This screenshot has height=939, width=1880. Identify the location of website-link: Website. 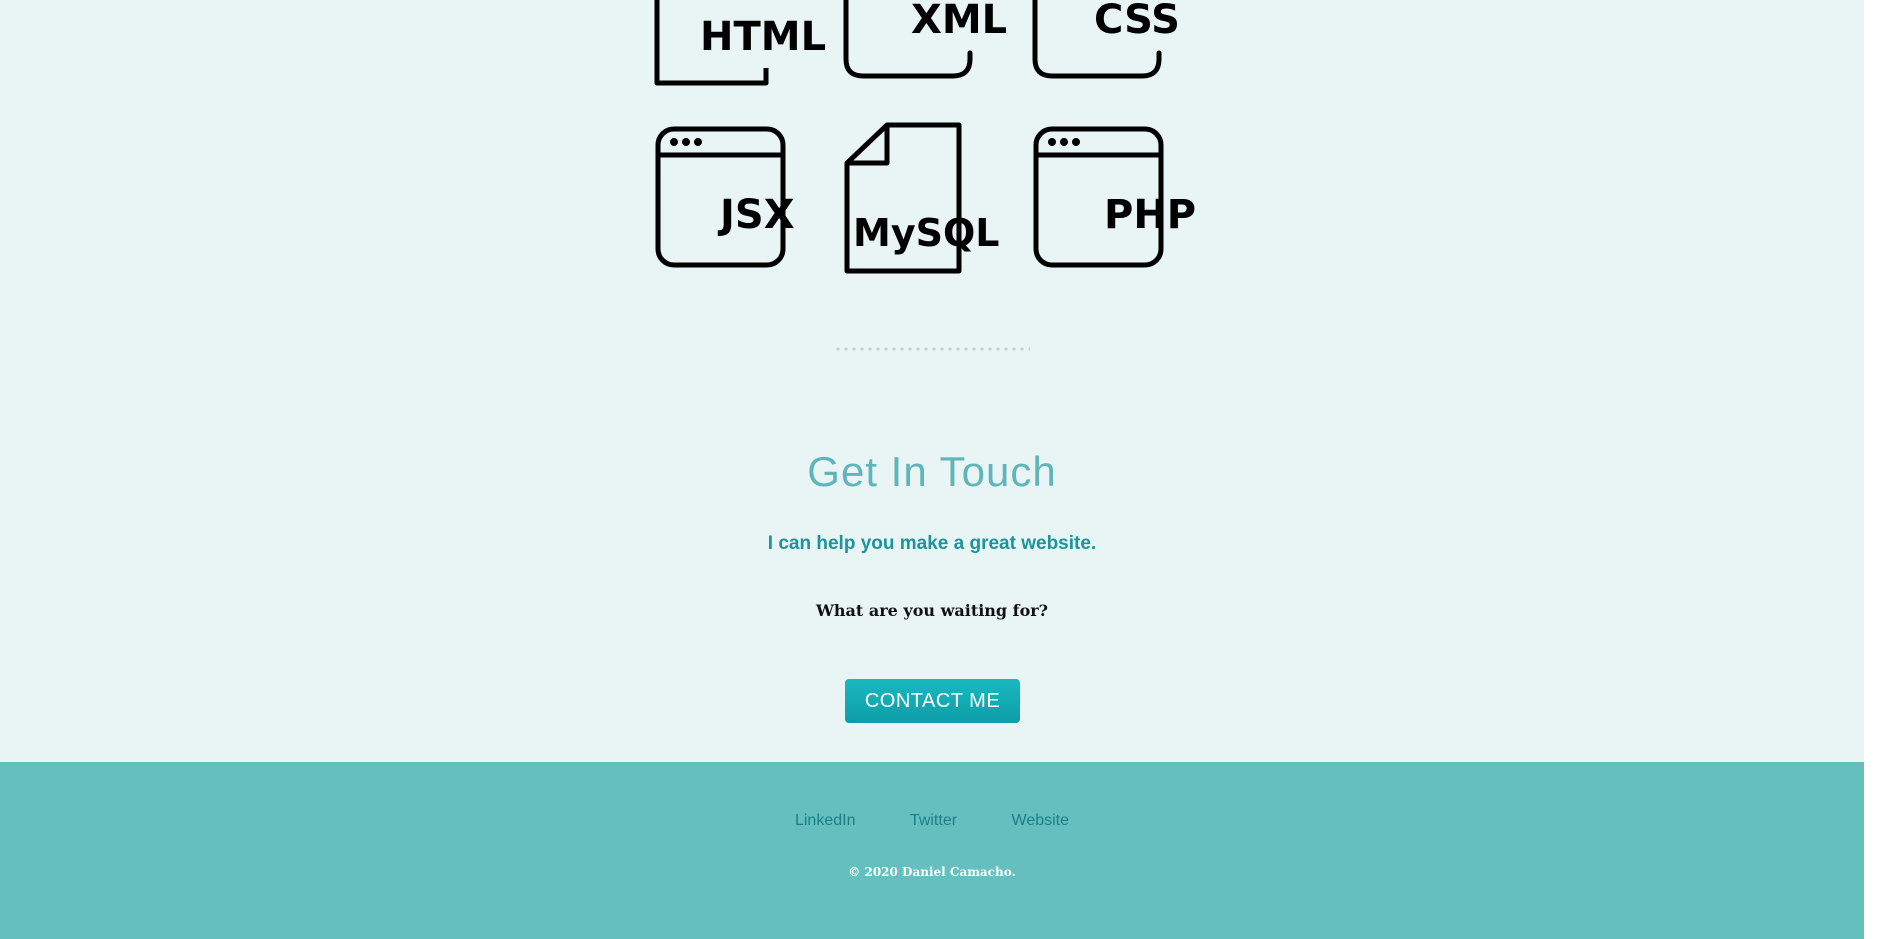
(1041, 821).